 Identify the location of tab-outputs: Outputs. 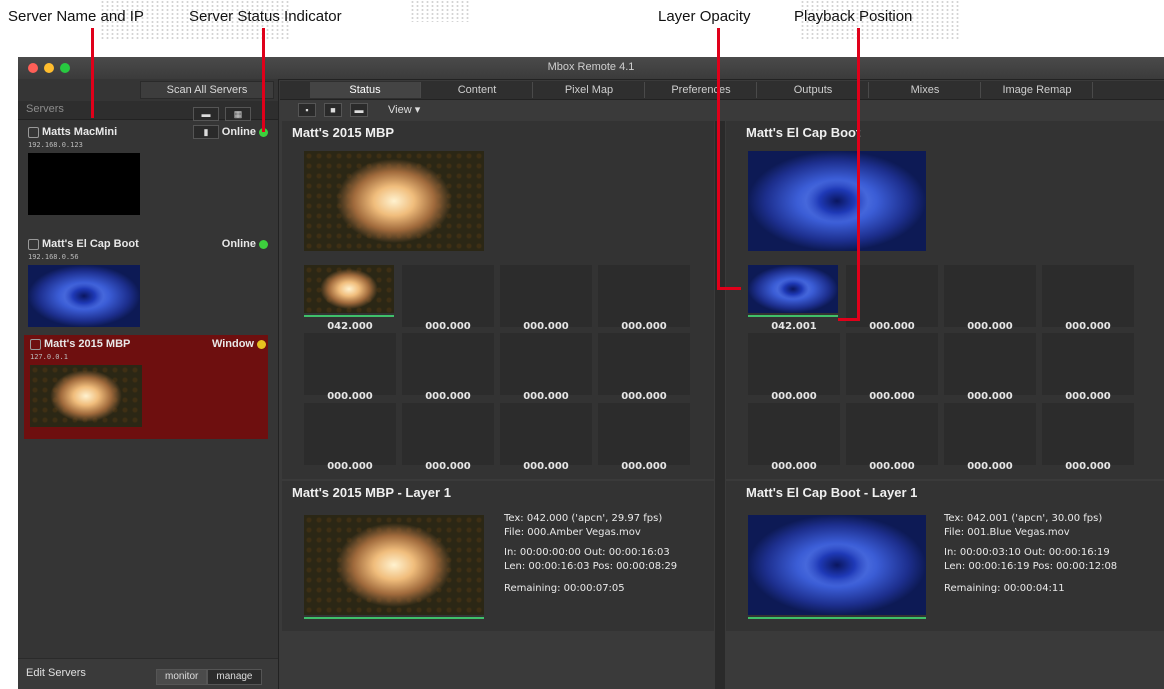
(813, 90).